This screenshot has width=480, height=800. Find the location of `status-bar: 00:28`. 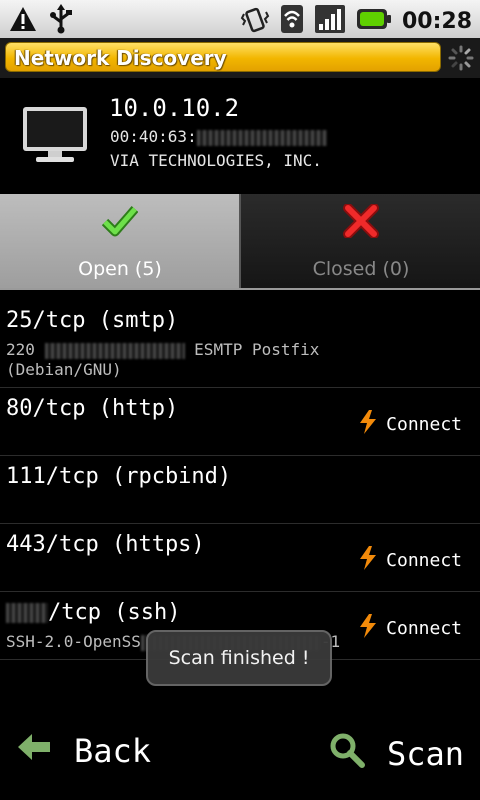

status-bar: 00:28 is located at coordinates (240, 19).